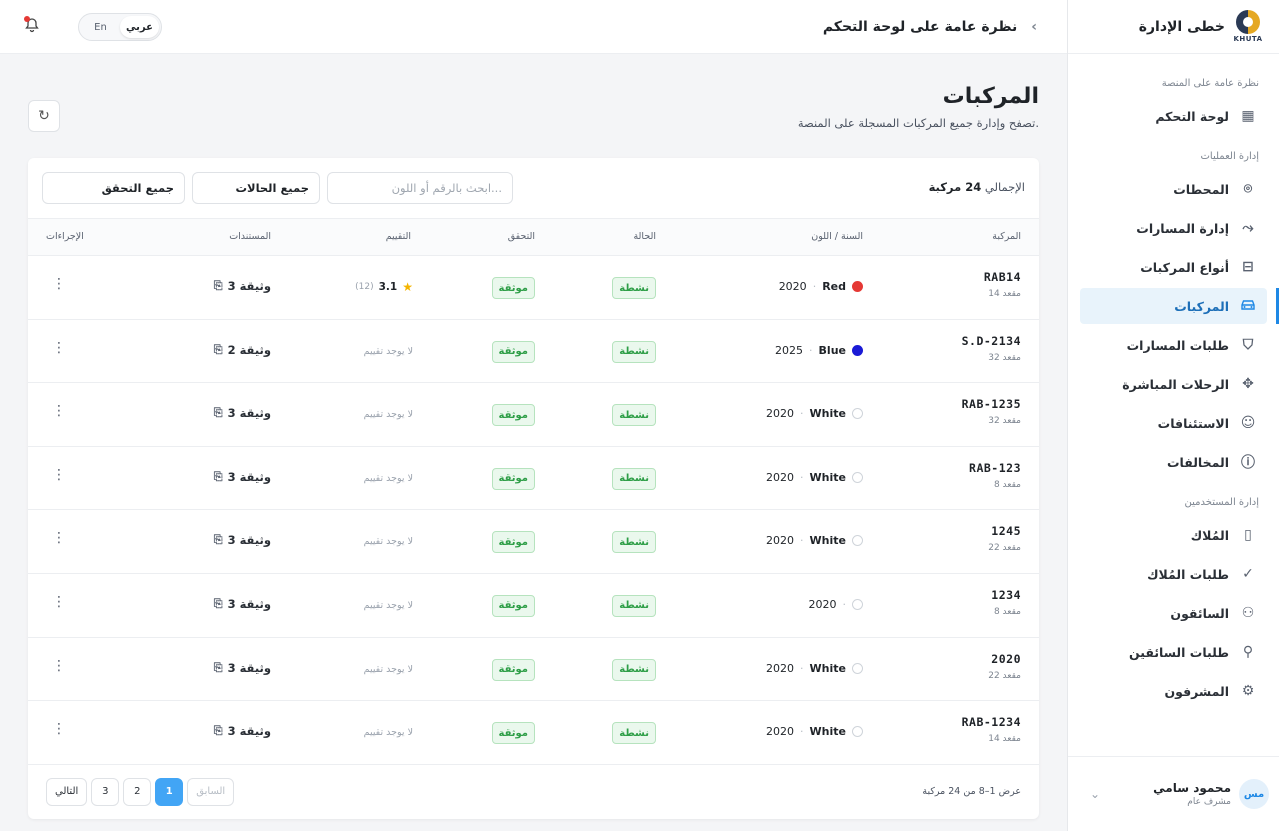 The width and height of the screenshot is (1279, 831). Describe the element at coordinates (955, 187) in the screenshot. I see `total-value: 24 مركبة` at that location.